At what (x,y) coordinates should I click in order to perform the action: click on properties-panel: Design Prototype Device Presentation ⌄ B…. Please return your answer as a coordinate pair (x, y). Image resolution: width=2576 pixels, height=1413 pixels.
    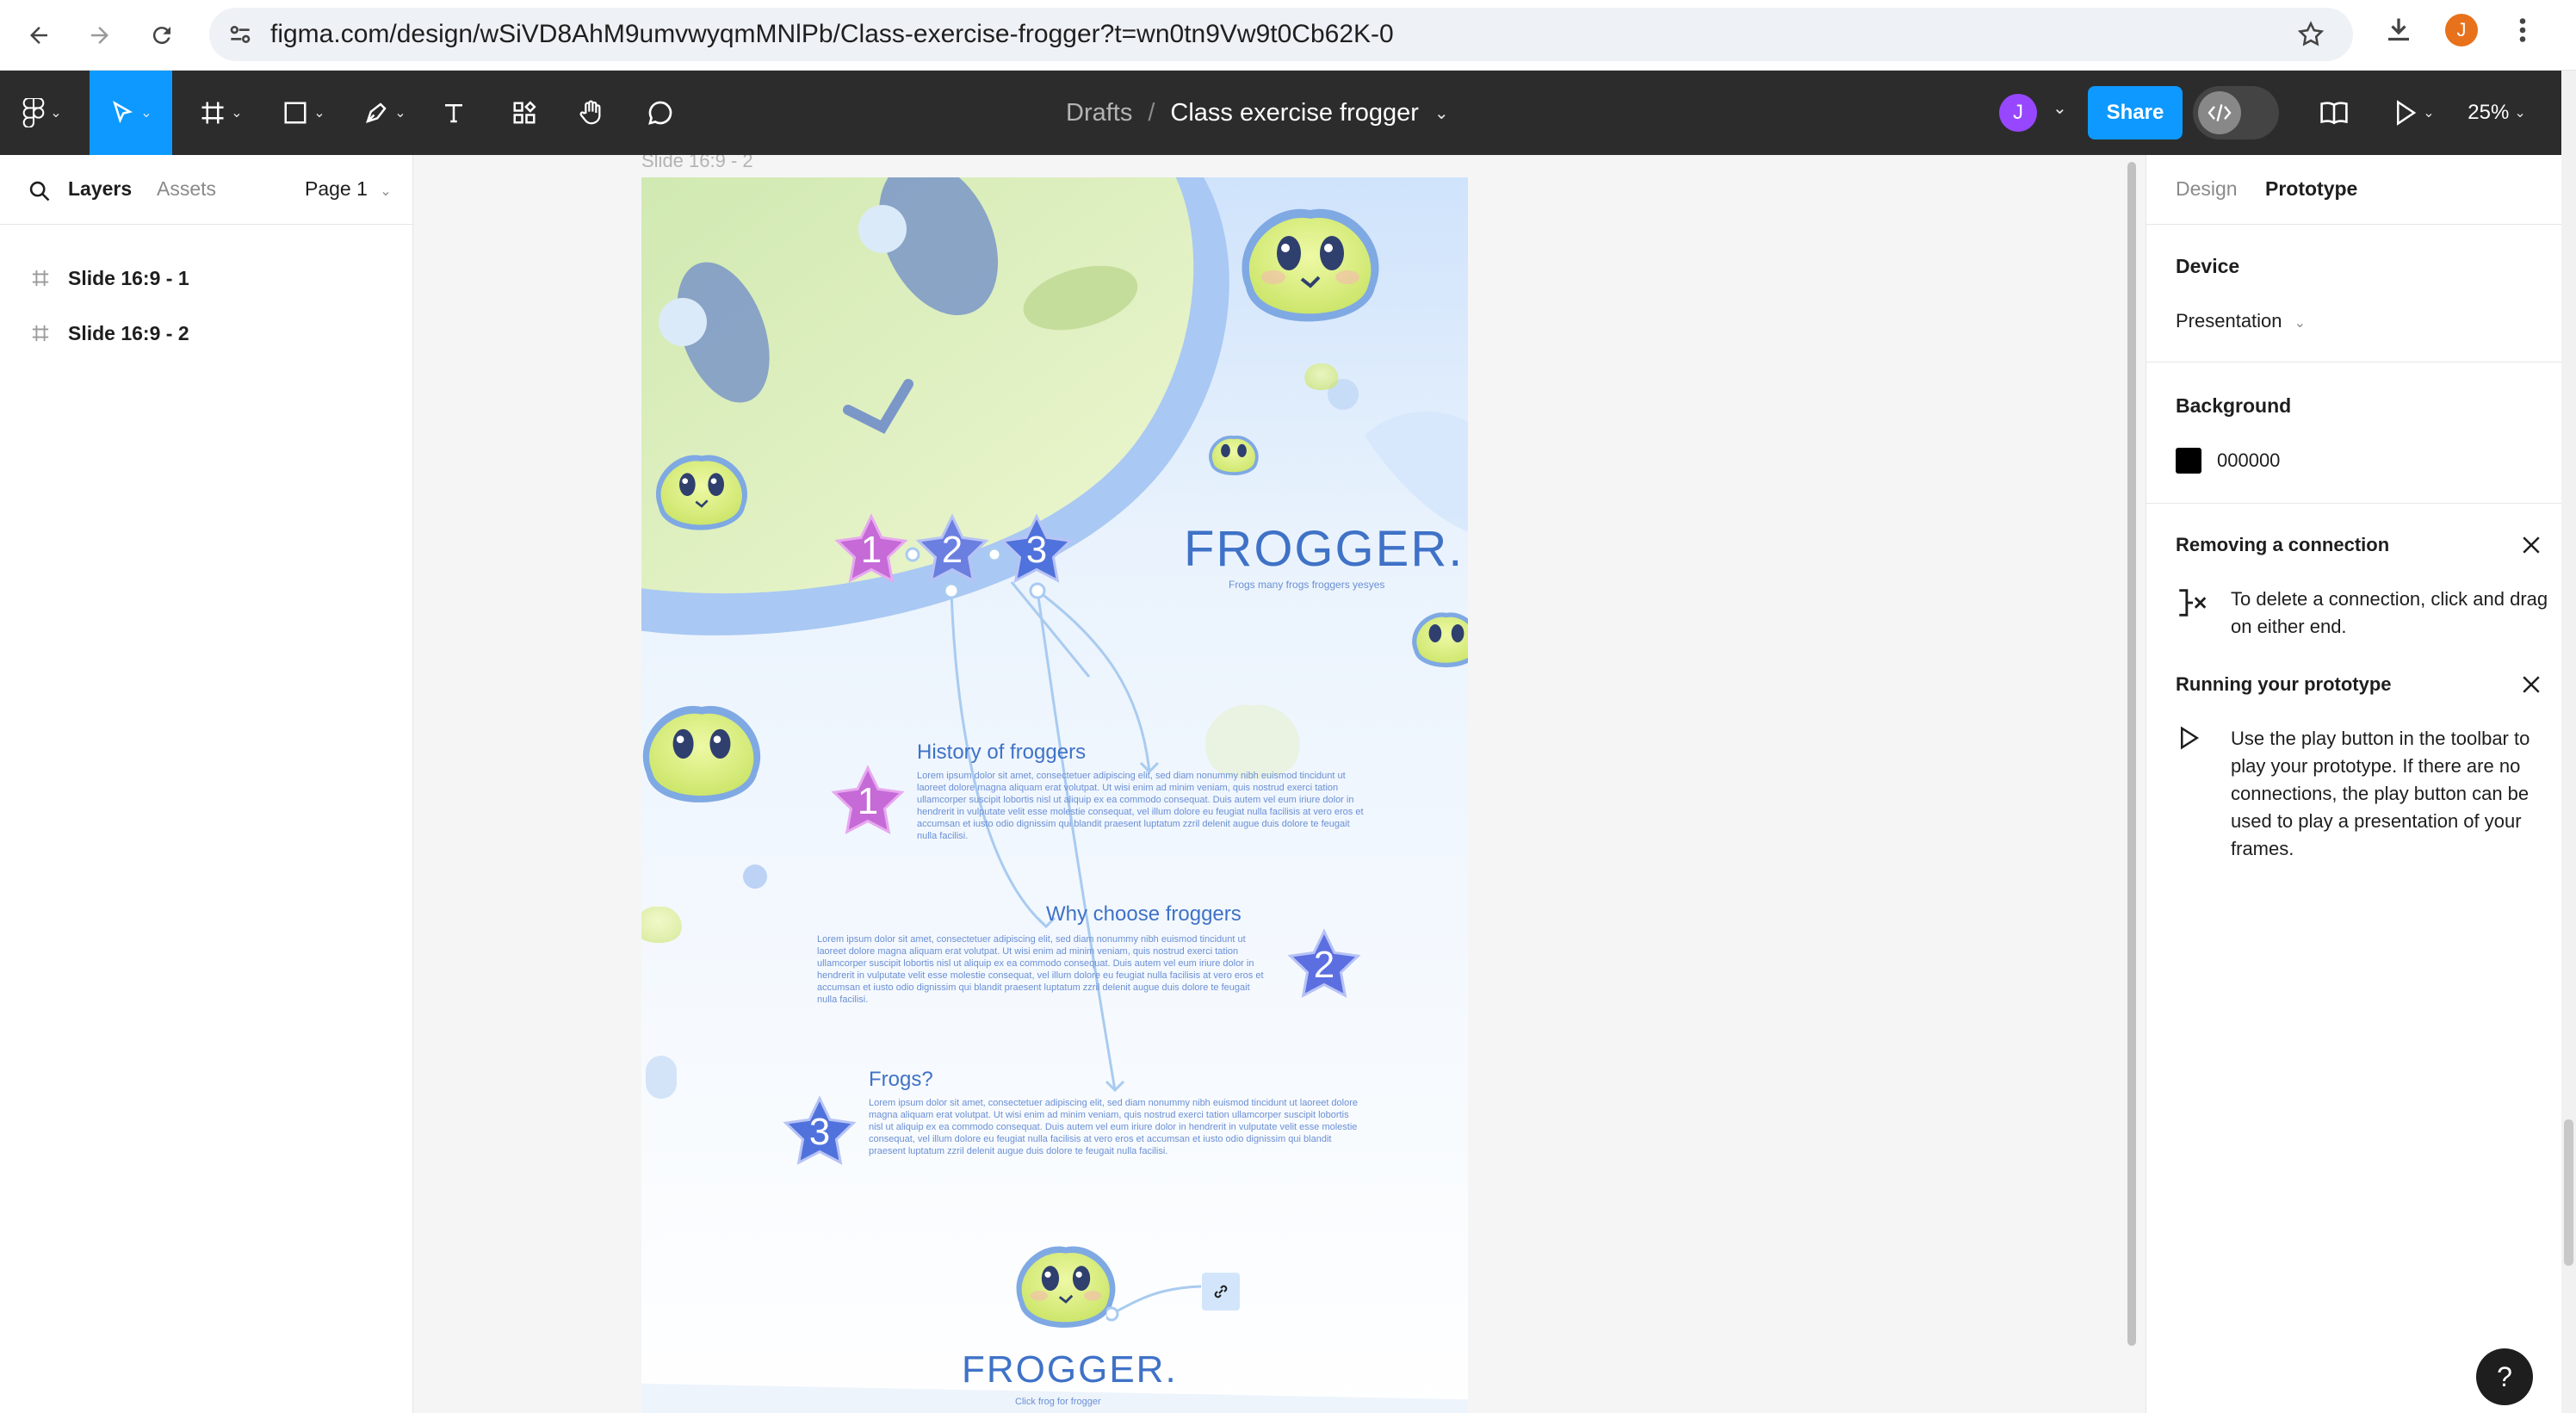
    Looking at the image, I should click on (2354, 784).